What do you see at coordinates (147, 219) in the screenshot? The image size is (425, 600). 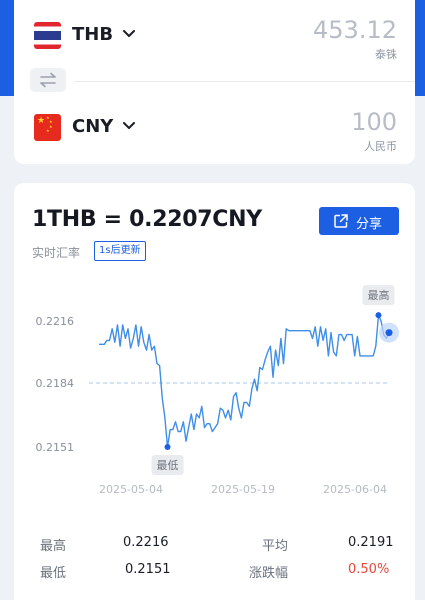 I see `exchange-rate-title: 1THB = 0.2207CNY` at bounding box center [147, 219].